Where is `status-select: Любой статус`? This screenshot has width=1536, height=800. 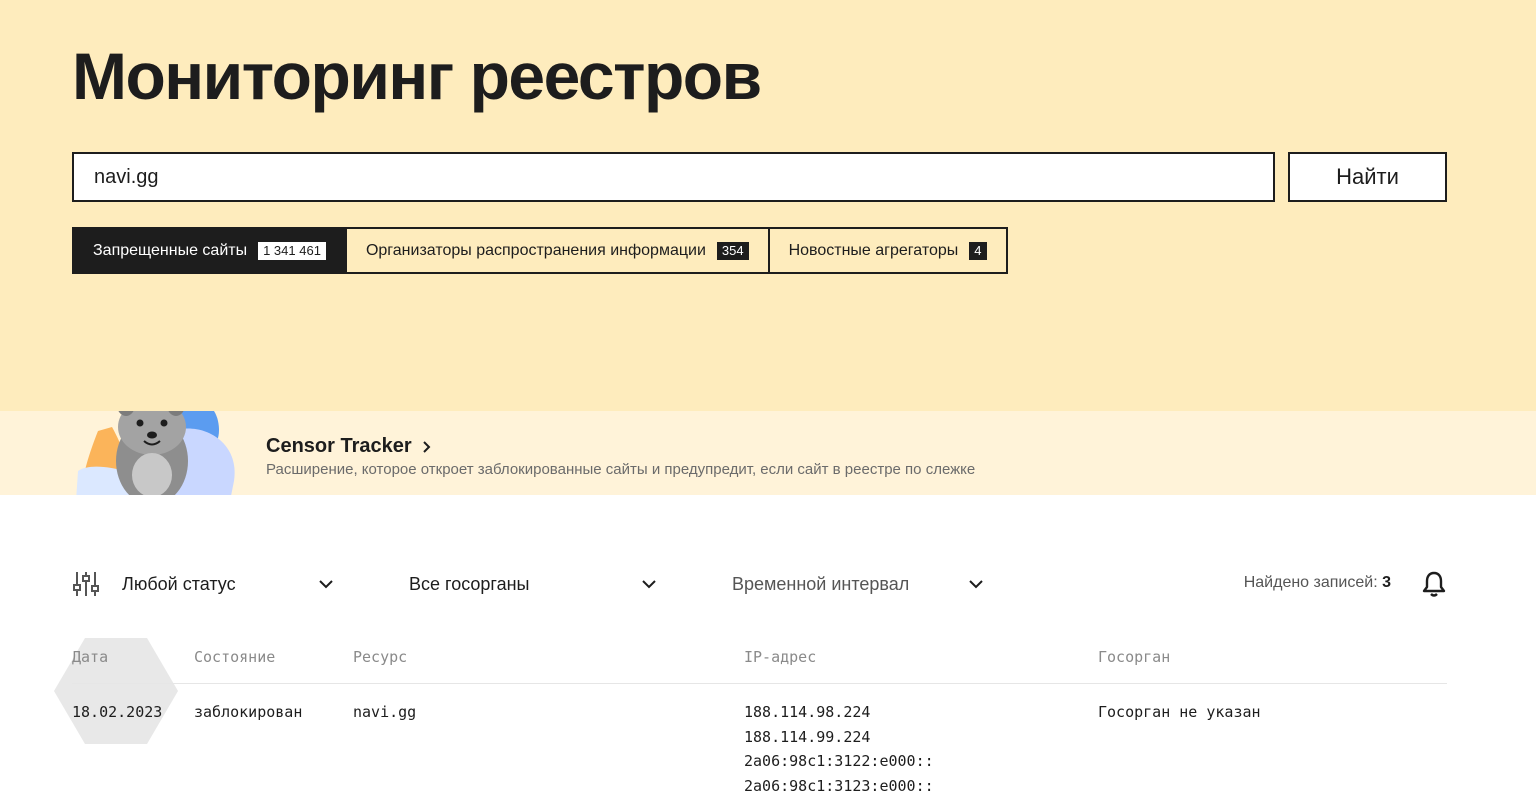 status-select: Любой статус is located at coordinates (228, 584).